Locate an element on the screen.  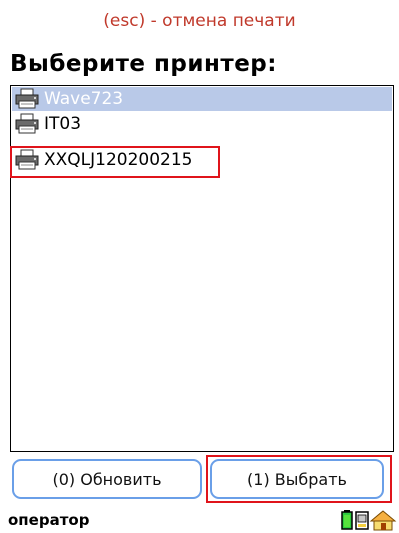
printer-list-item: IT03 is located at coordinates (46, 124).